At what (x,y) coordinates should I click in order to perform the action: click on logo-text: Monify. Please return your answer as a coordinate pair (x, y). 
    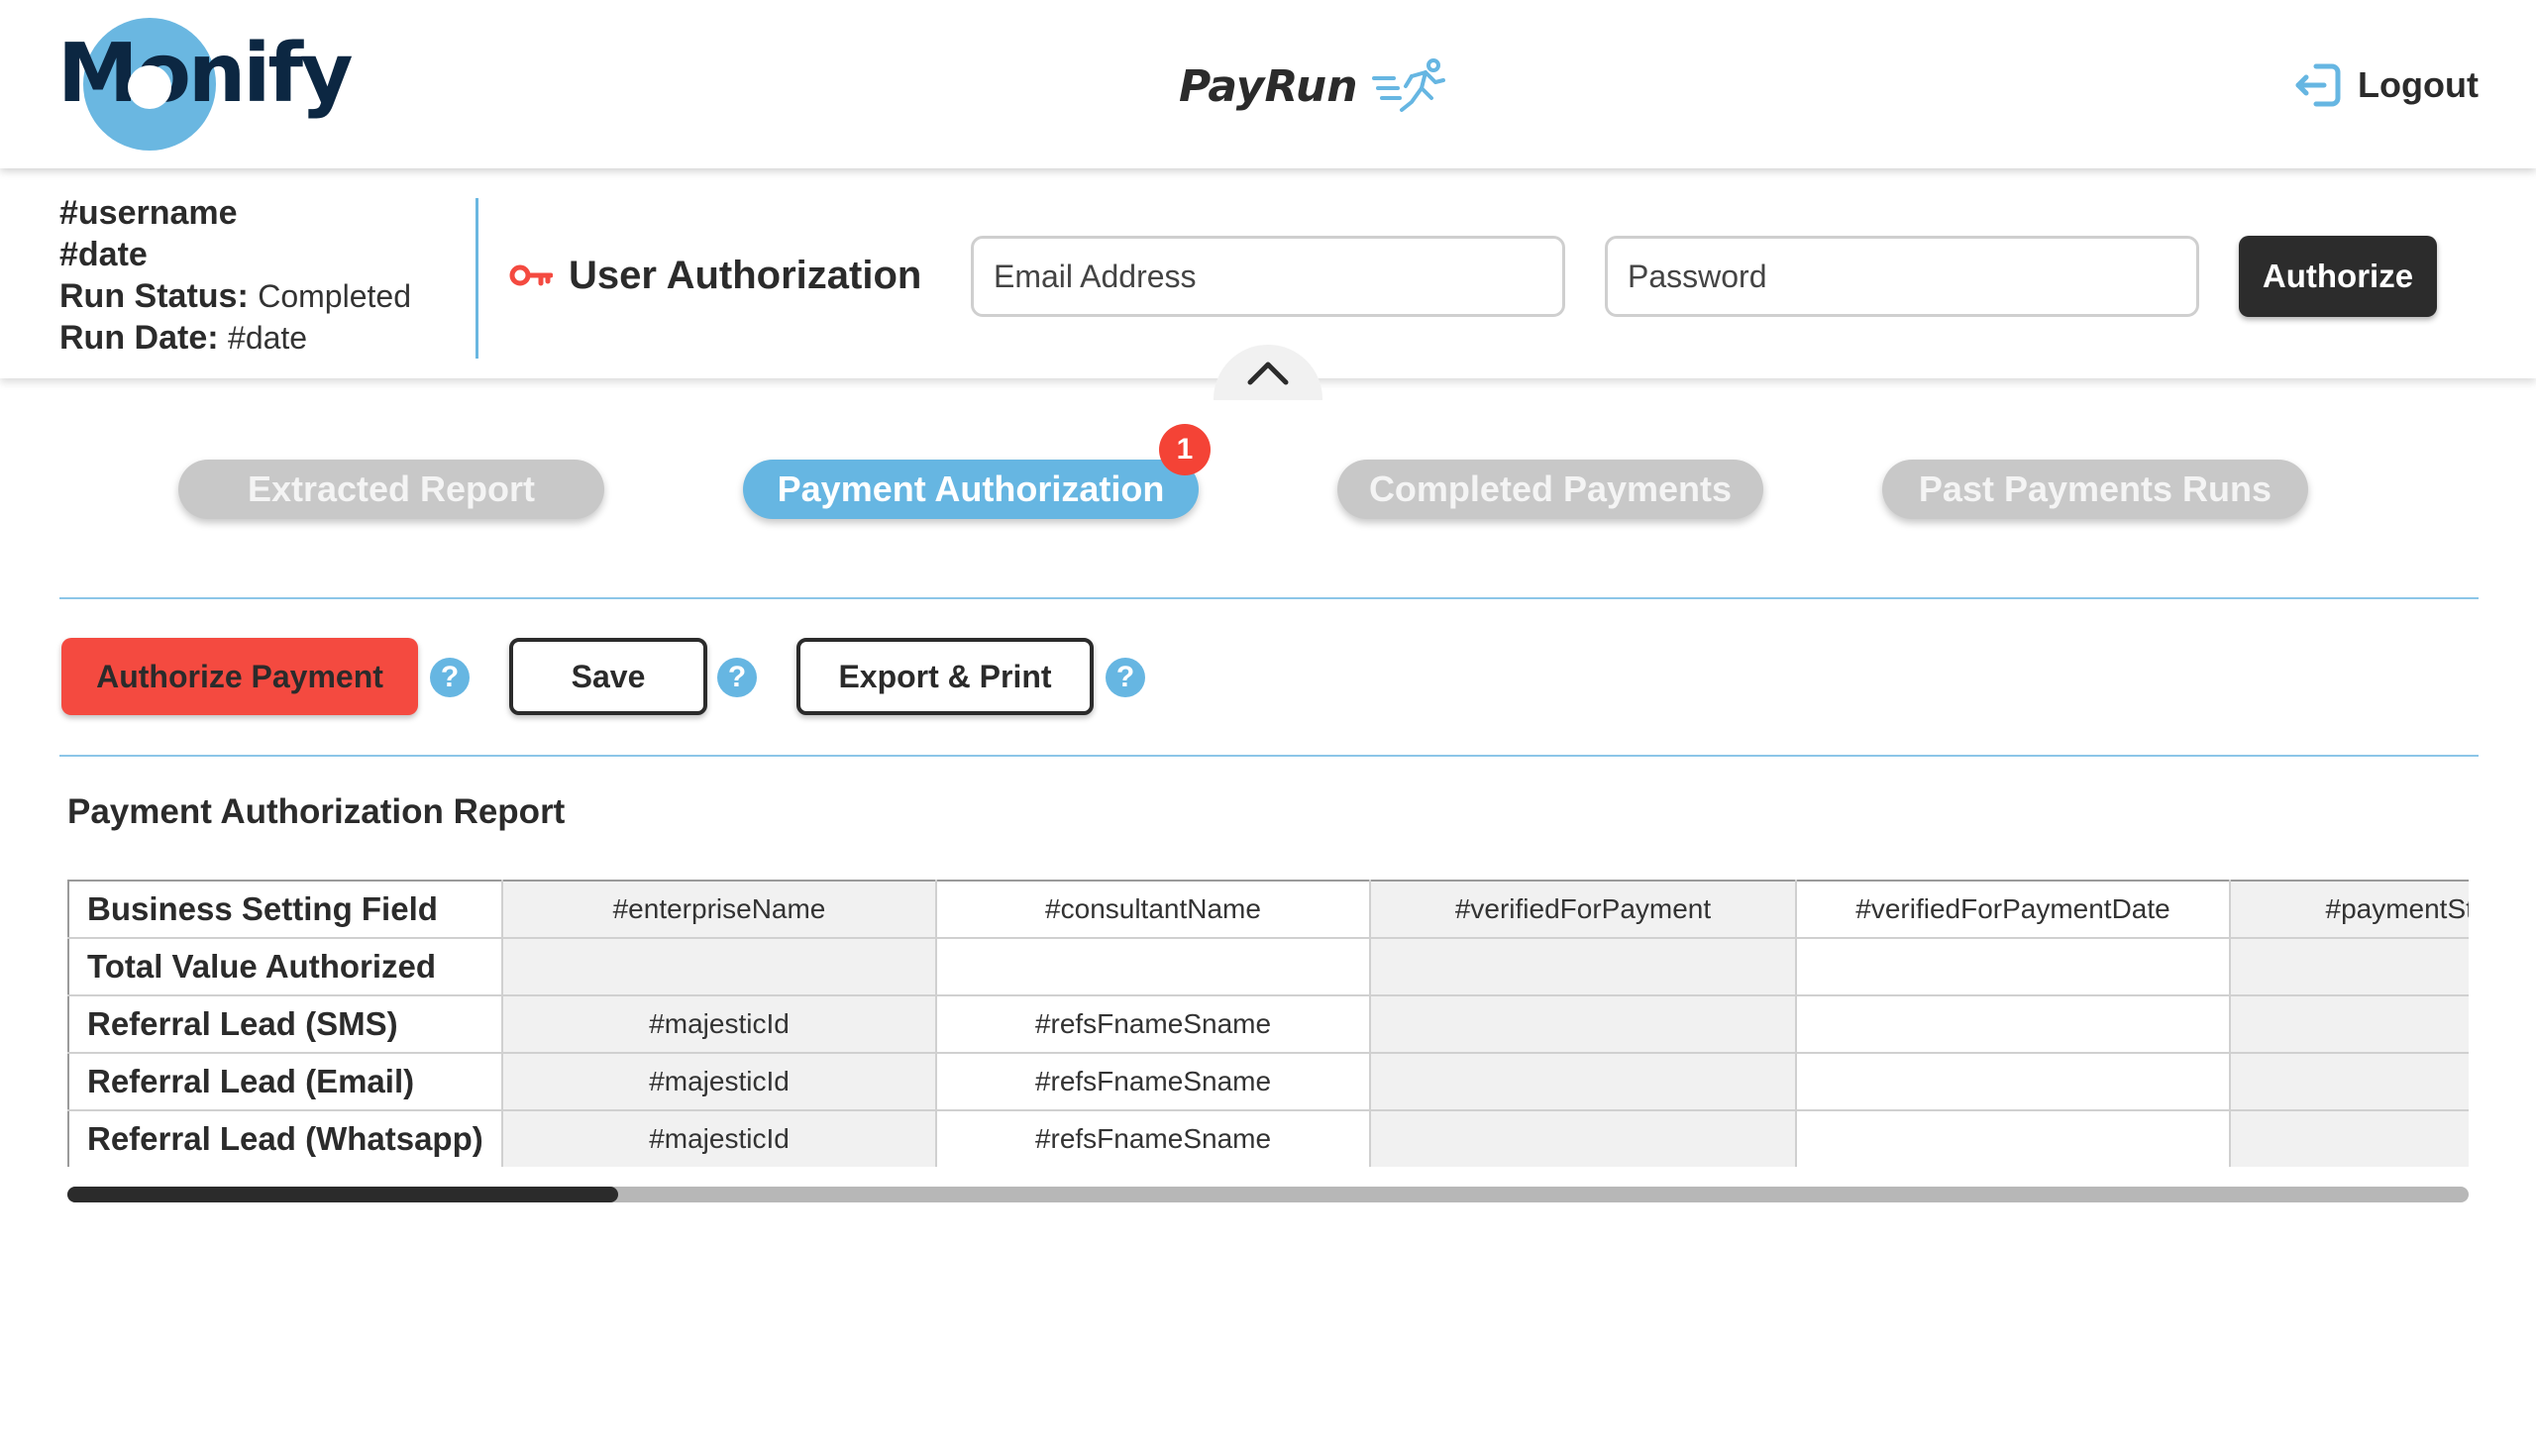
    Looking at the image, I should click on (205, 74).